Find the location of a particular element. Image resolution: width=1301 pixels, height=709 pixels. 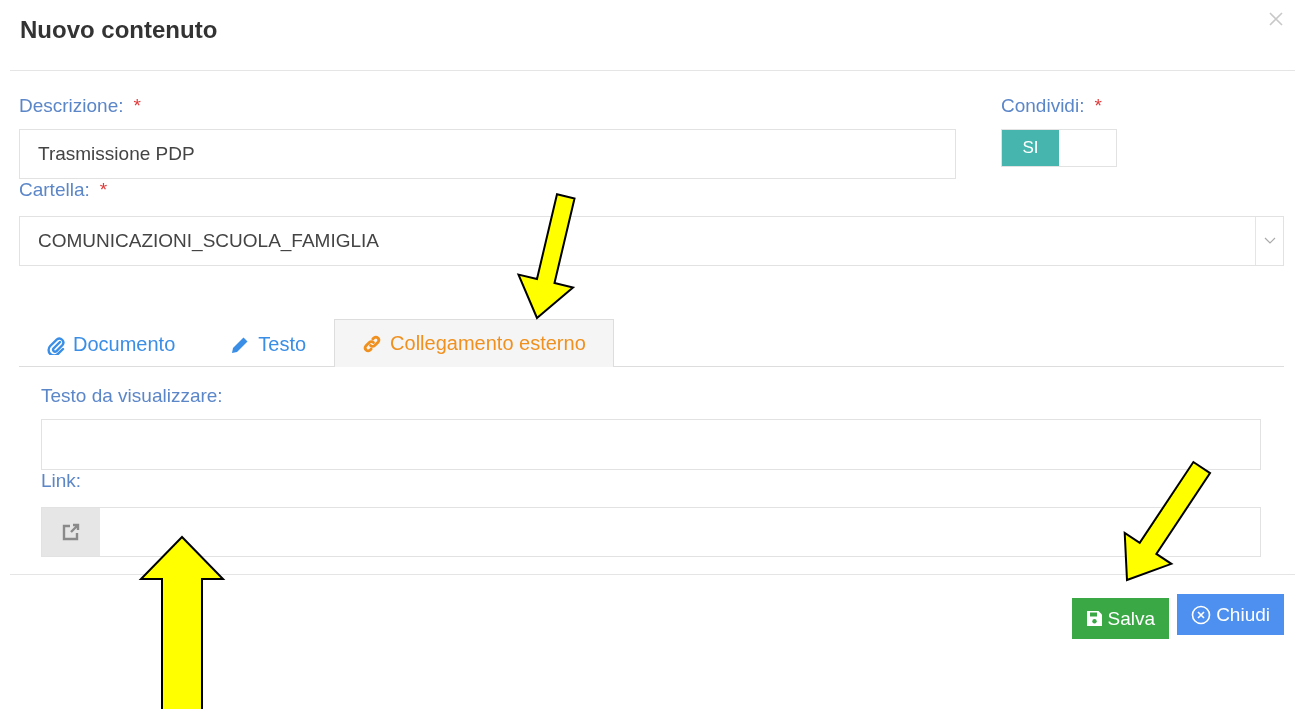

paperclip-icon is located at coordinates (56, 344).